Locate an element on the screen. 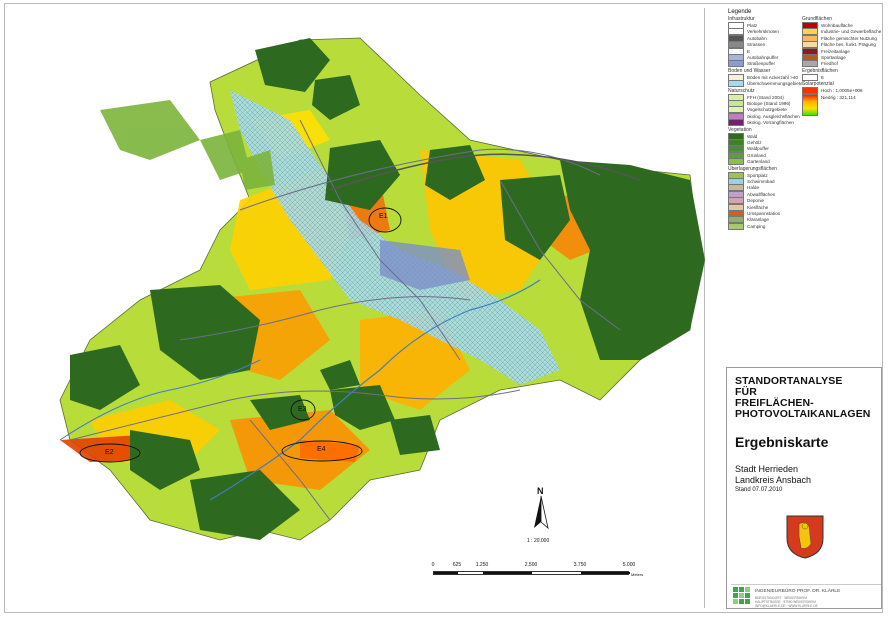  scale-bar is located at coordinates (531, 573).